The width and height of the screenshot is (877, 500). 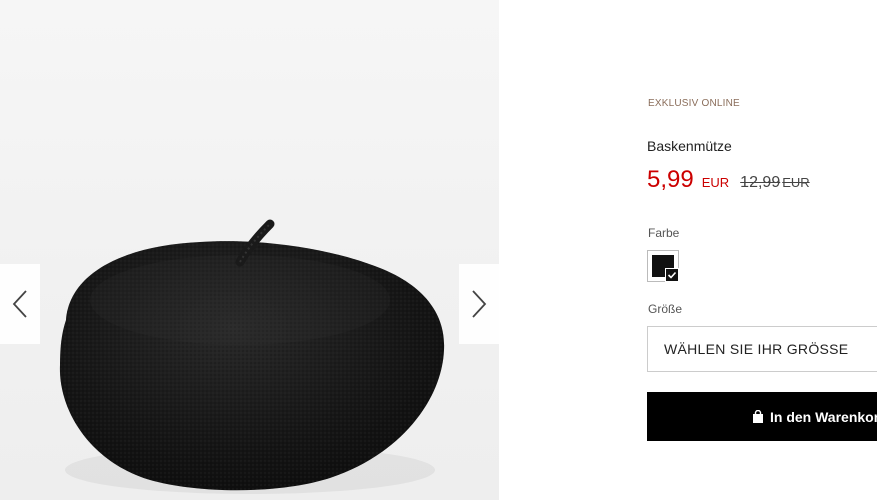 I want to click on gallery-prev-button, so click(x=20, y=304).